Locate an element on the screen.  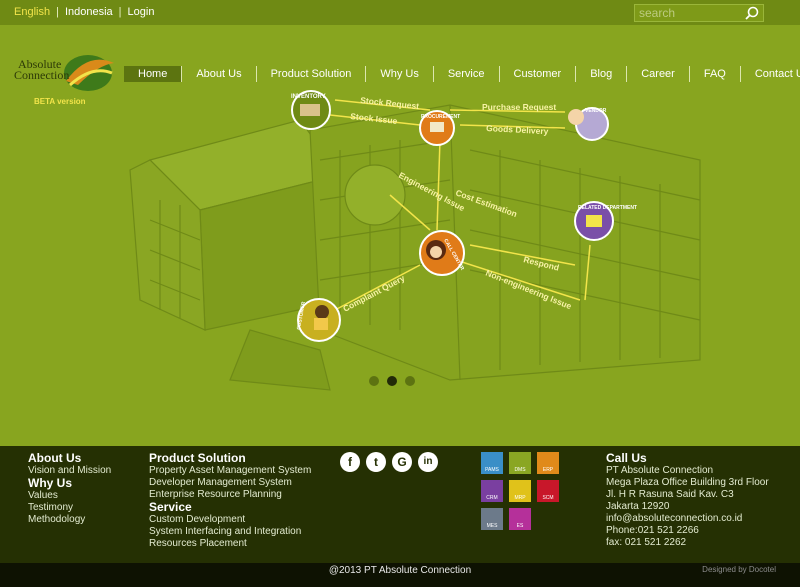
google-plus-icon: G is located at coordinates (402, 462).